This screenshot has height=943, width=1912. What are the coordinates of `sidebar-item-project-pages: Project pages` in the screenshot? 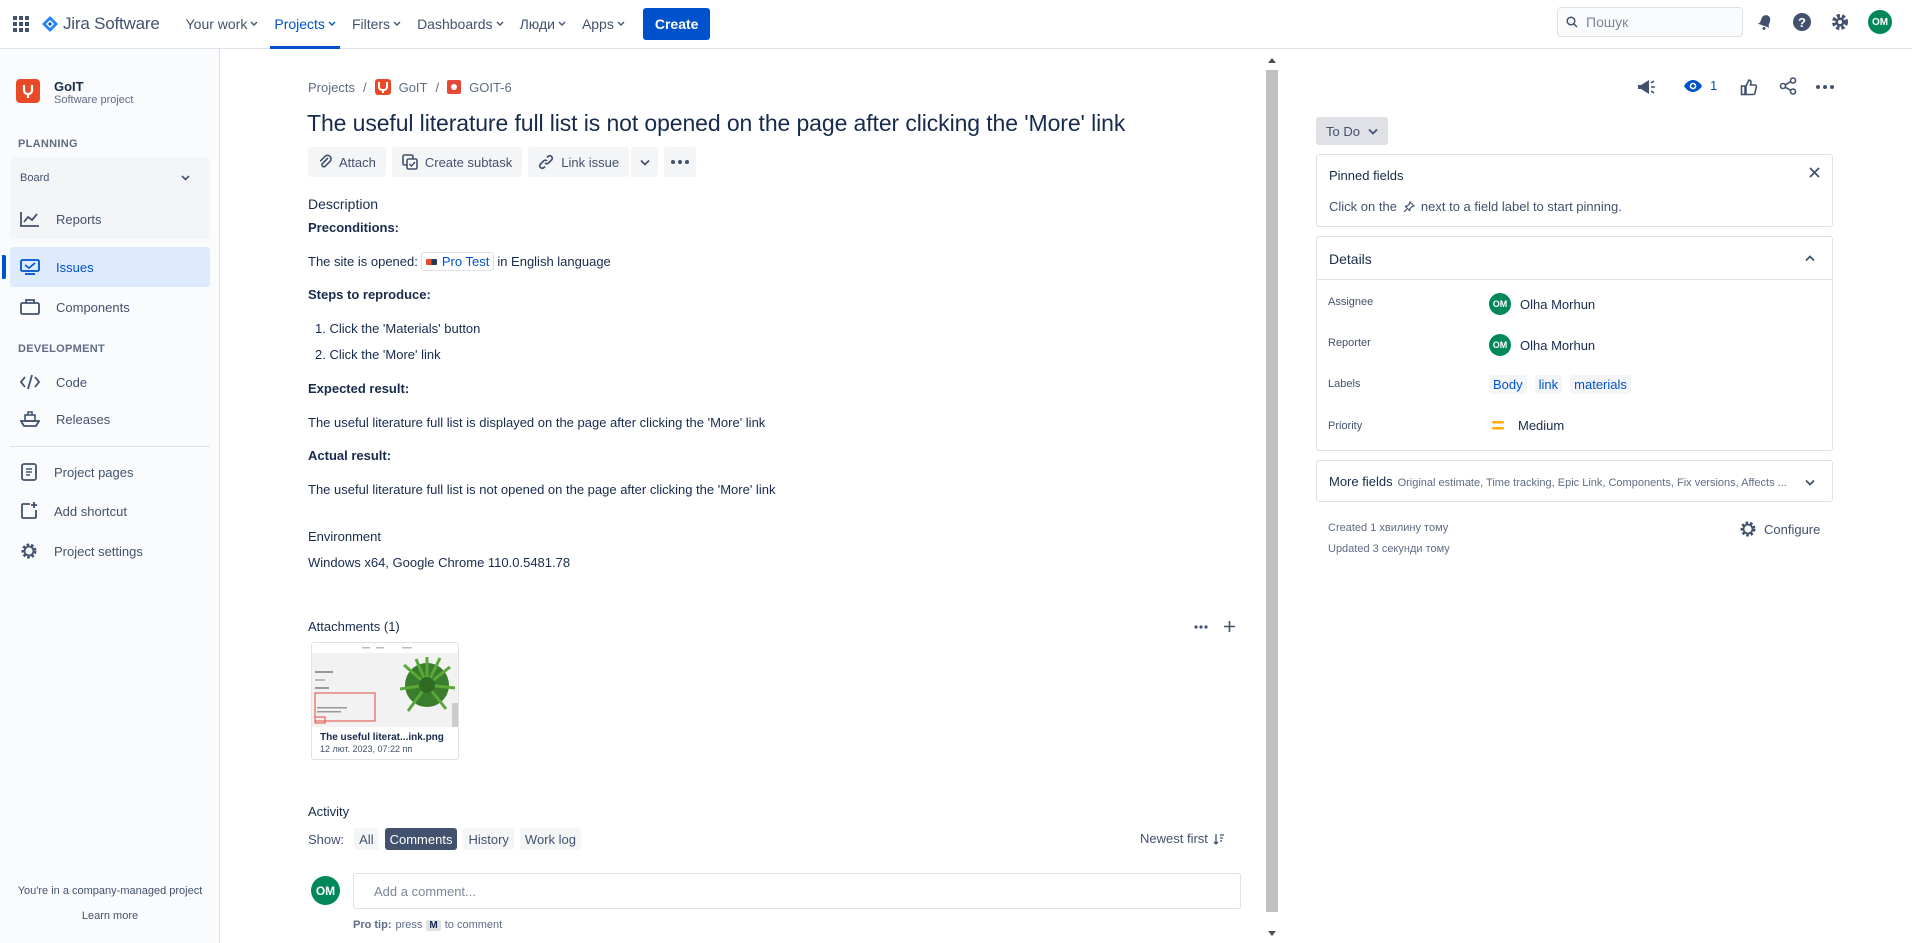 It's located at (110, 472).